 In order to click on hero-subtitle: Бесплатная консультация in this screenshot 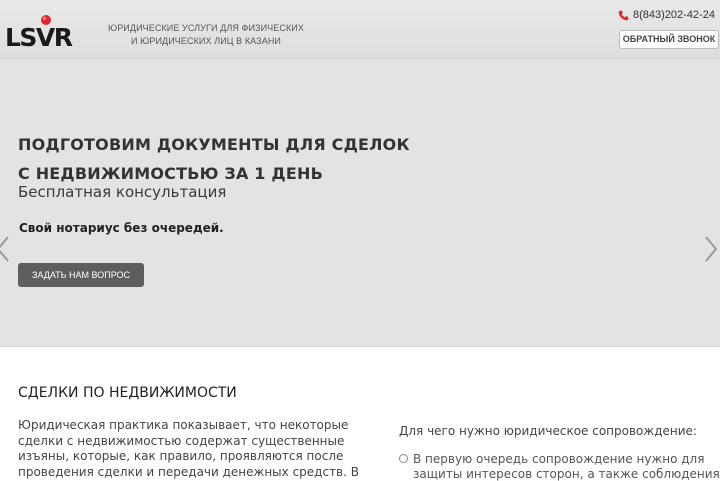, I will do `click(122, 192)`.